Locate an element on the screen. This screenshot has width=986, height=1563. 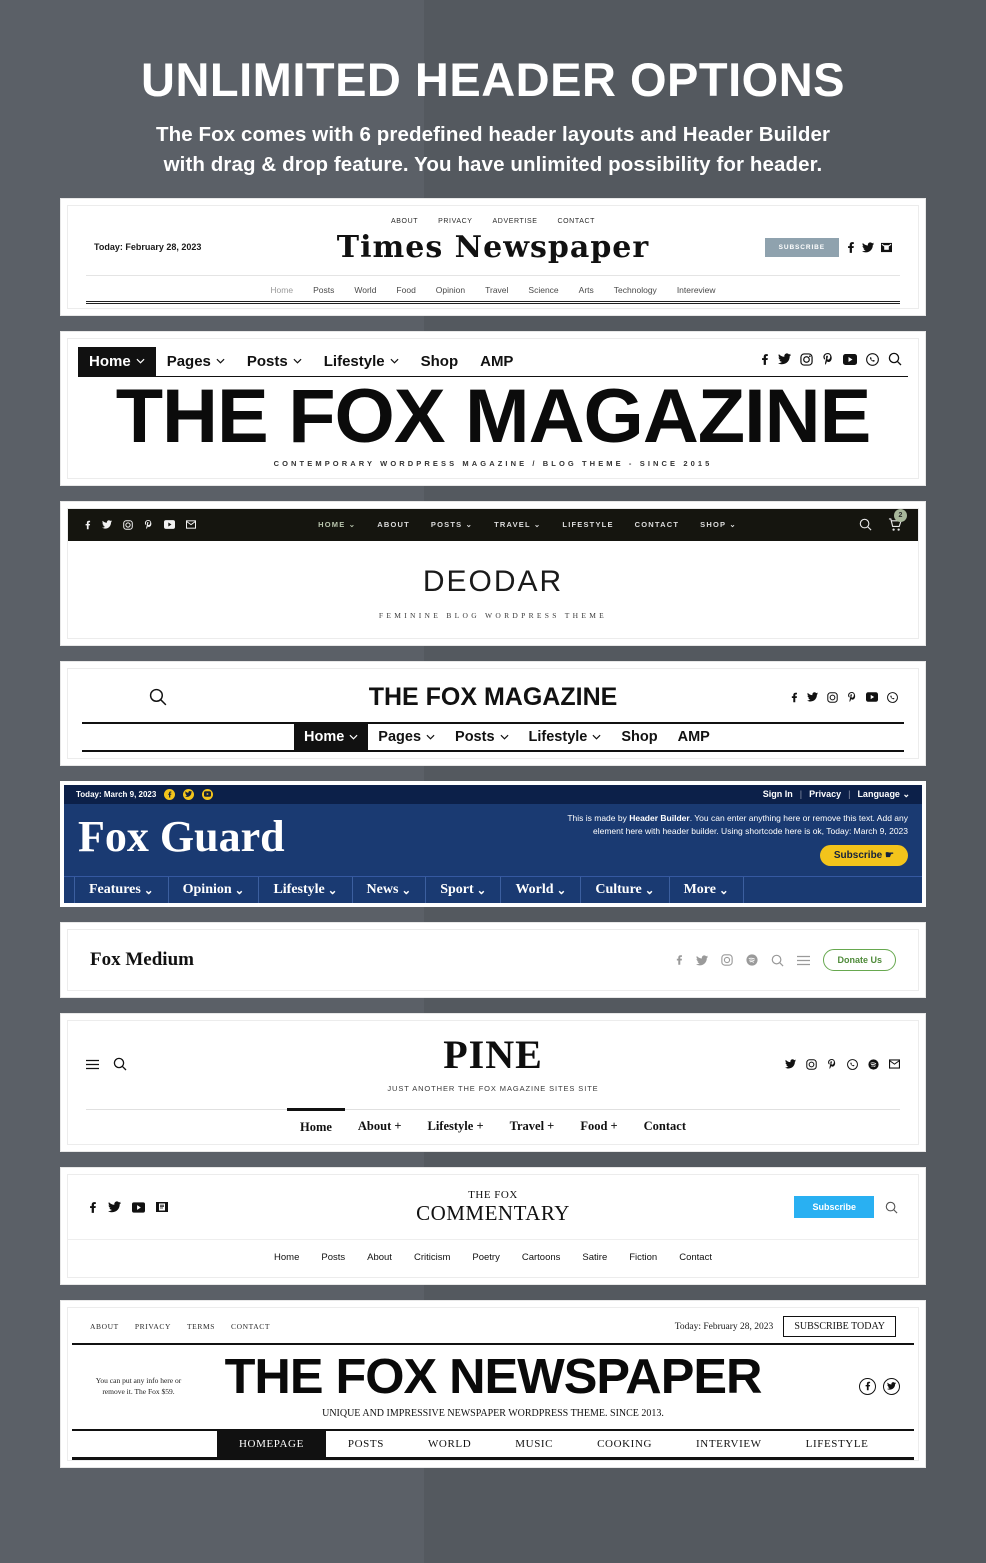
h2-nav-amp: AMP is located at coordinates (496, 361).